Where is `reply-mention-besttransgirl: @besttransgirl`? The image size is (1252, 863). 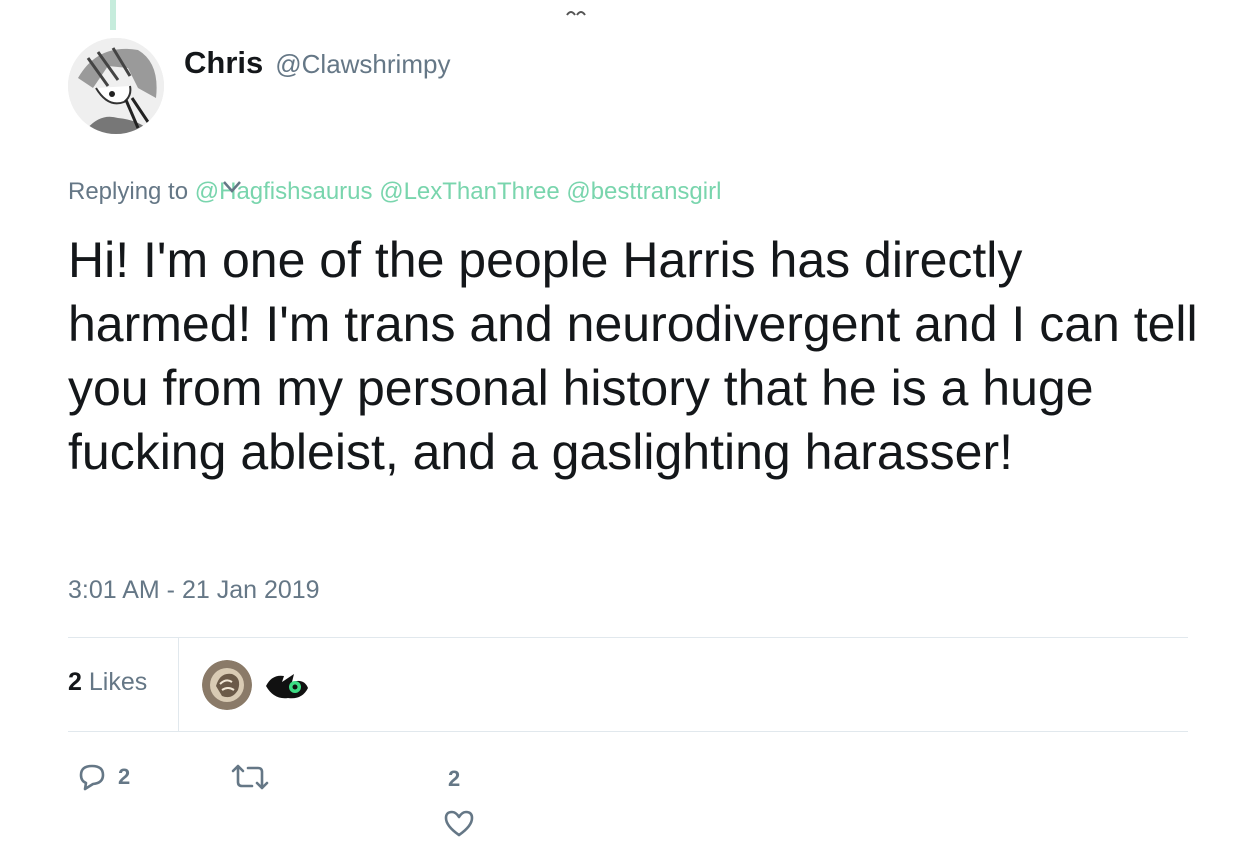
reply-mention-besttransgirl: @besttransgirl is located at coordinates (643, 191).